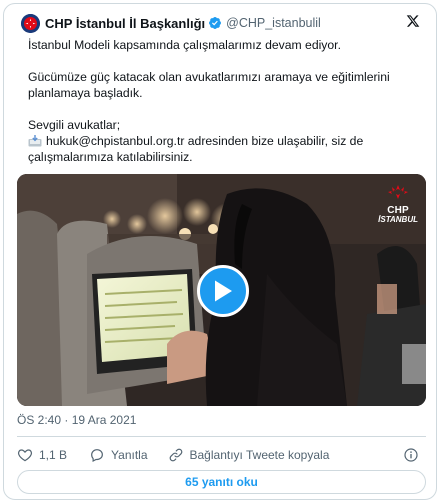  I want to click on copy-link-label: Bağlantıyı Tweete kopyala, so click(259, 455).